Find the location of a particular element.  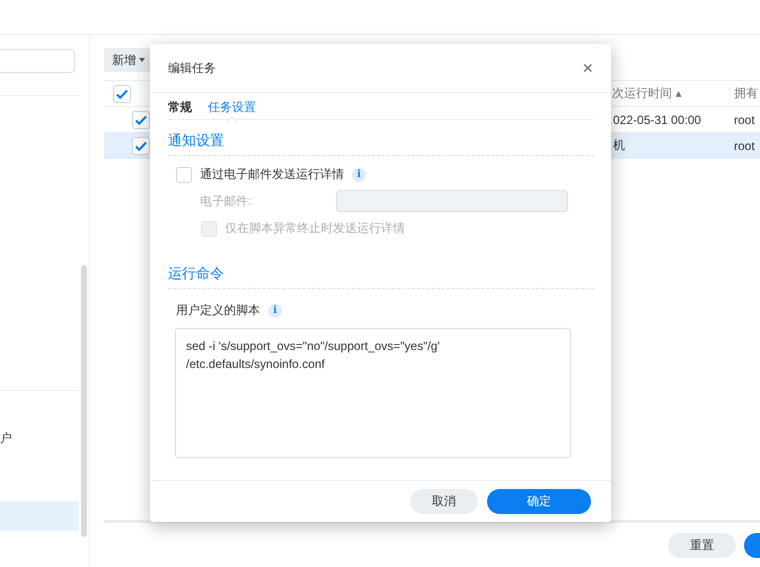

reset-button: 重置 is located at coordinates (702, 545).